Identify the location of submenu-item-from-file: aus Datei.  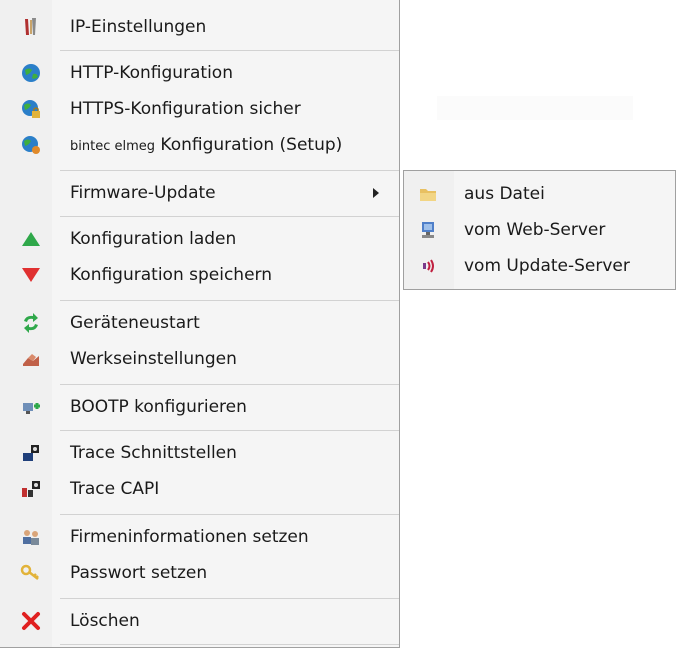
(539, 194).